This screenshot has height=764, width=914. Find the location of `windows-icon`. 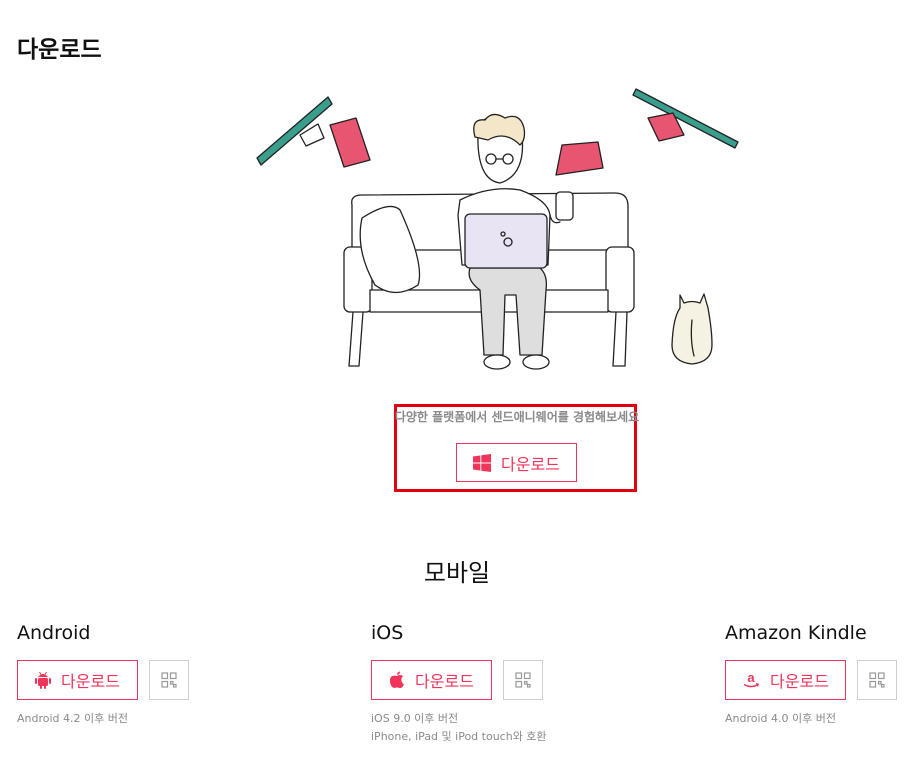

windows-icon is located at coordinates (482, 462).